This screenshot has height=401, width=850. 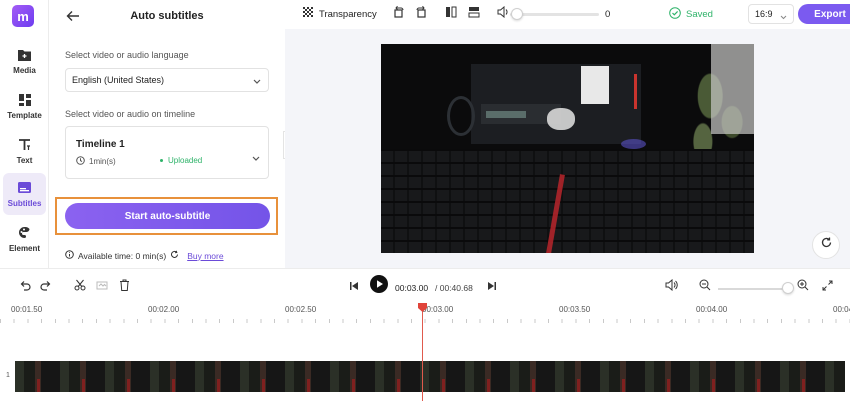 I want to click on ruler-label: 00:04.00, so click(x=712, y=309).